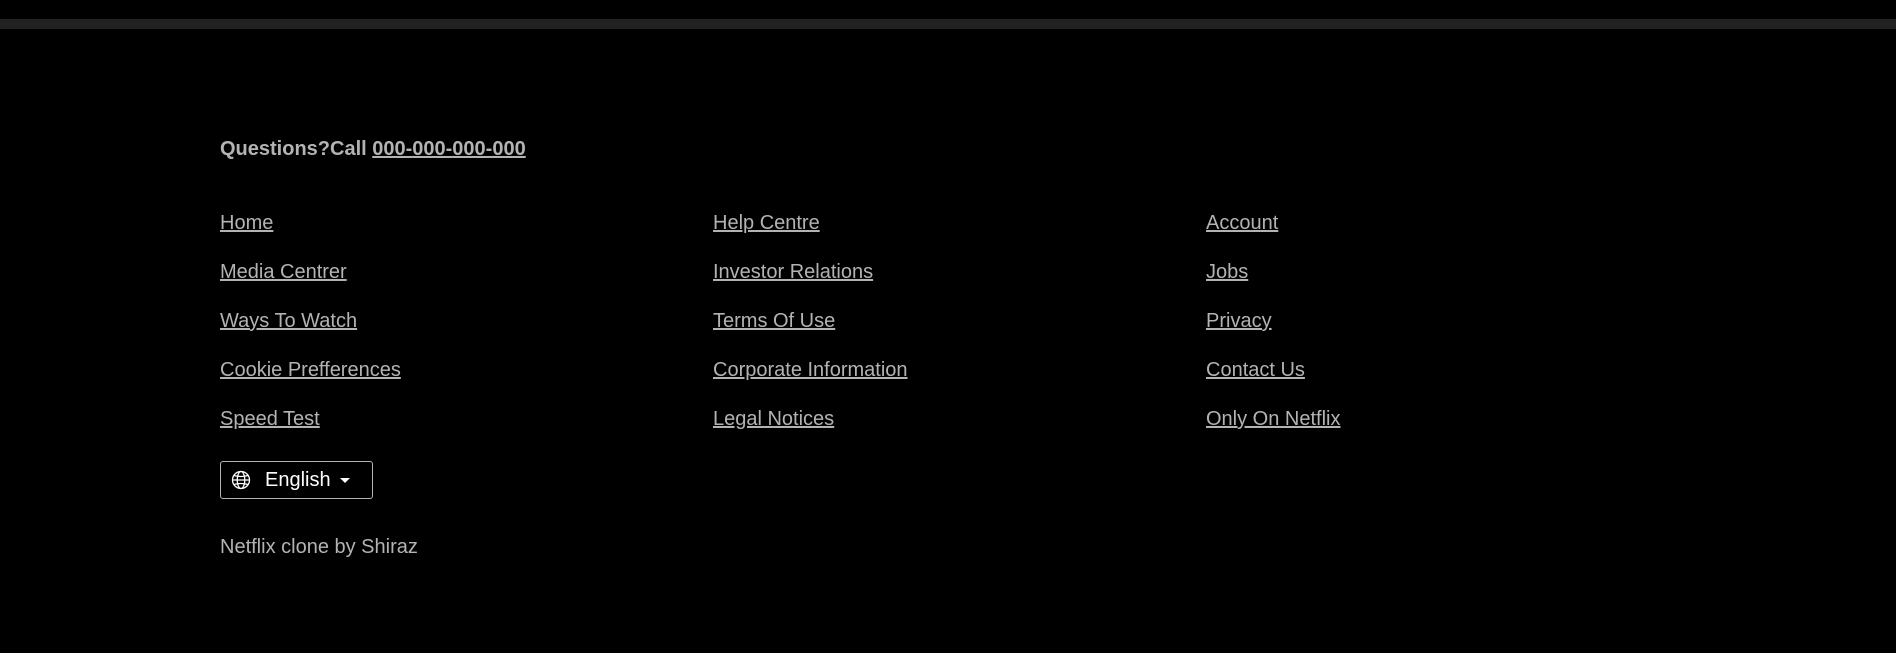 The width and height of the screenshot is (1896, 653). I want to click on section-divider, so click(948, 24).